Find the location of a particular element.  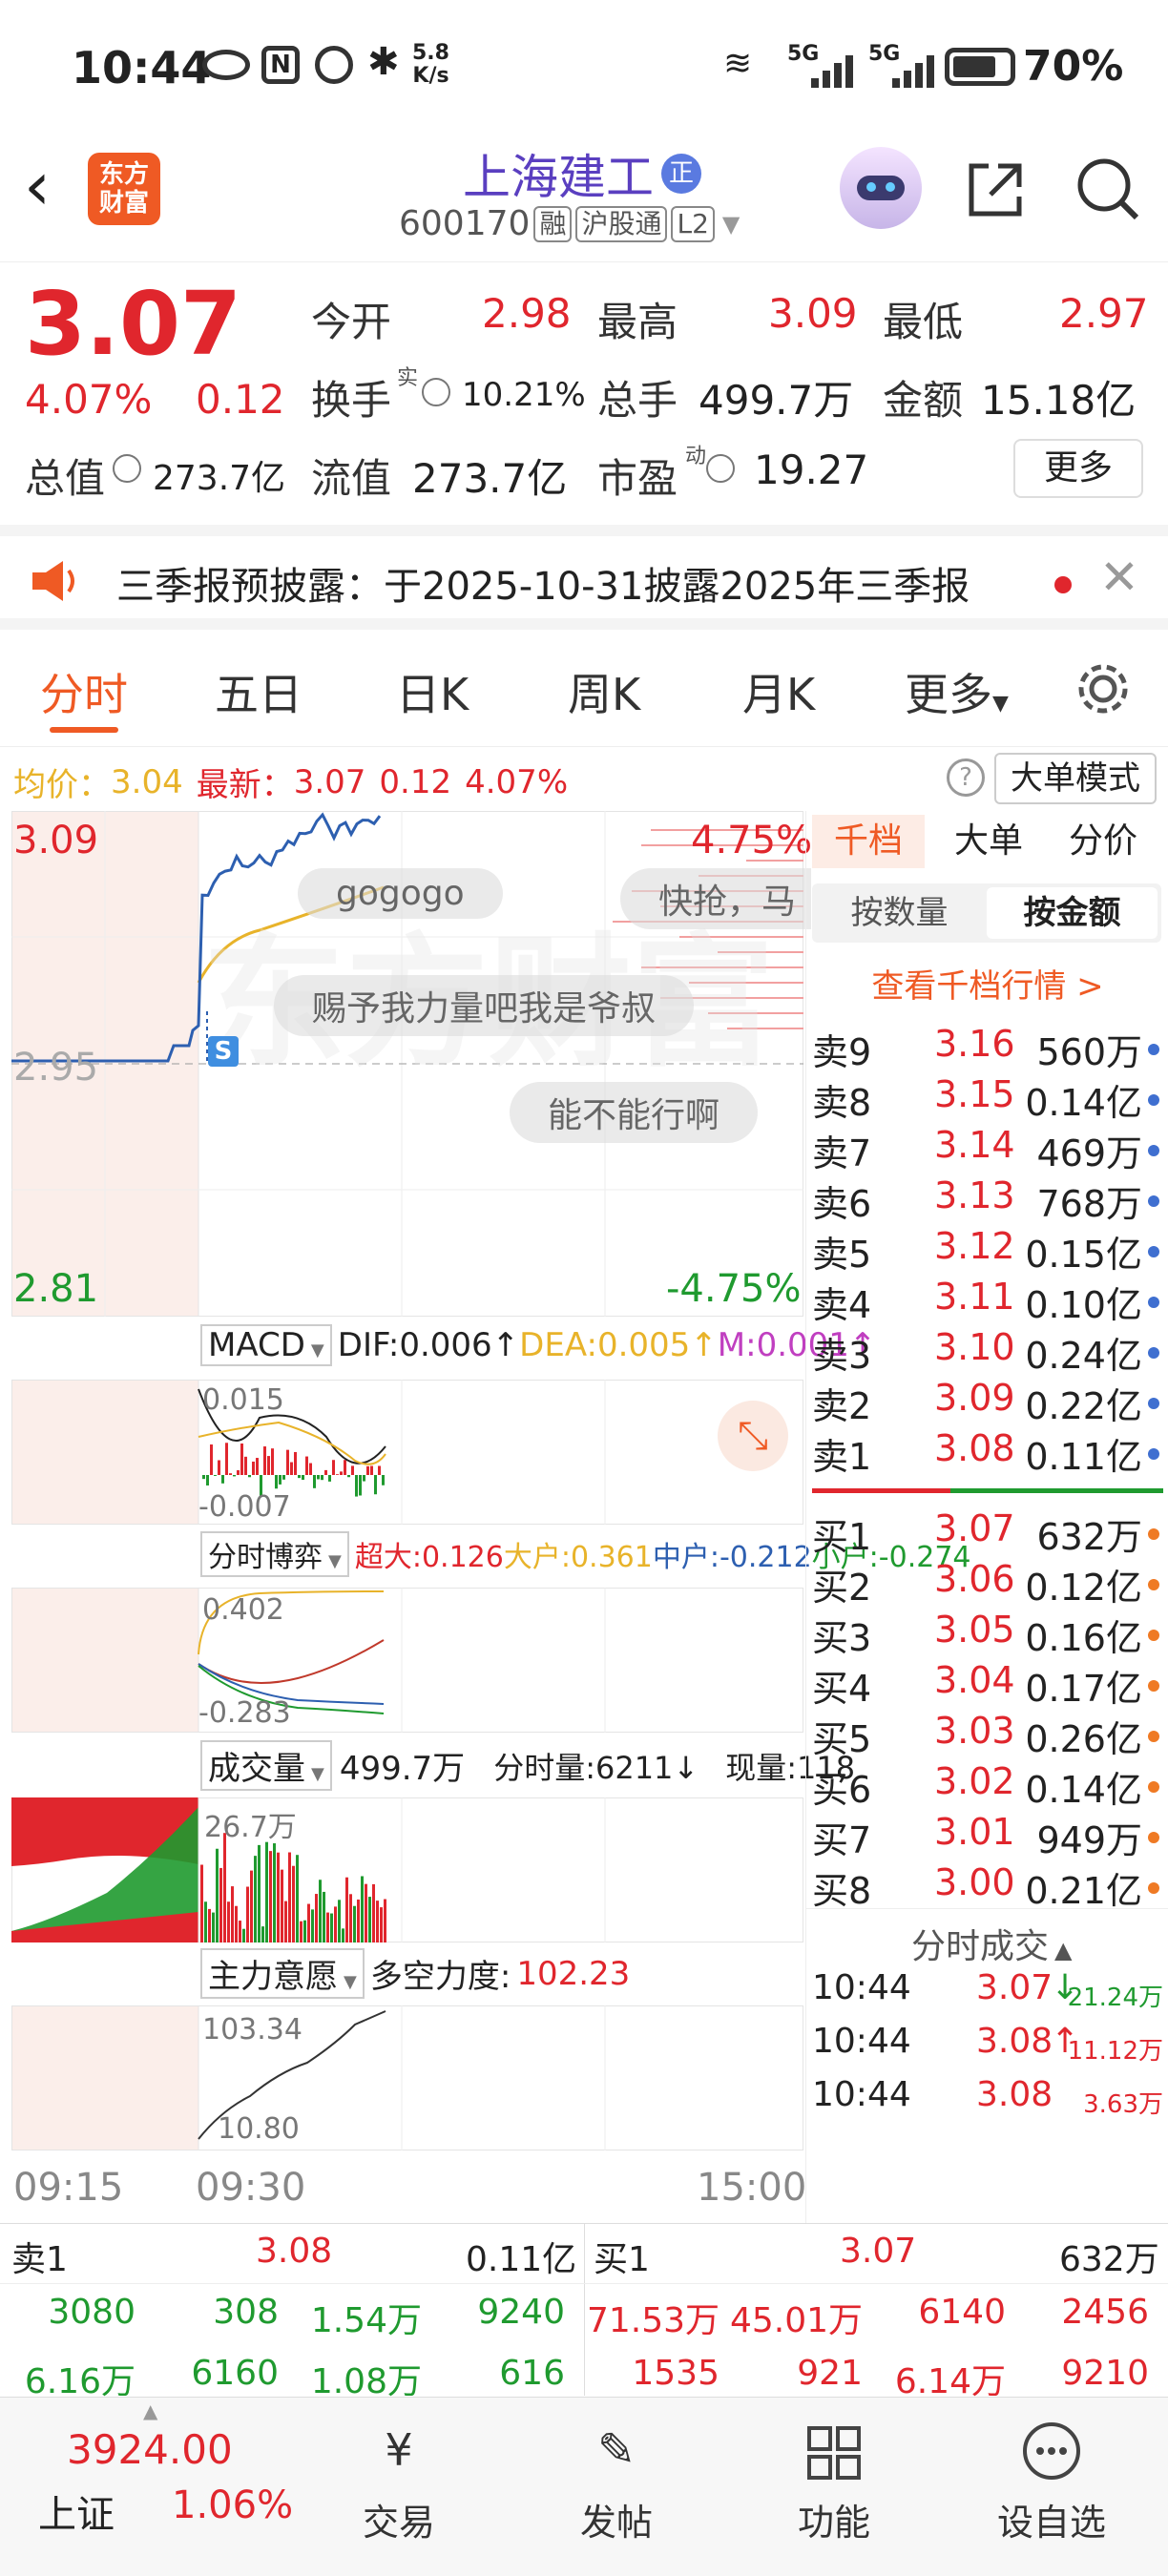

level-label: 买1 is located at coordinates (842, 1537).